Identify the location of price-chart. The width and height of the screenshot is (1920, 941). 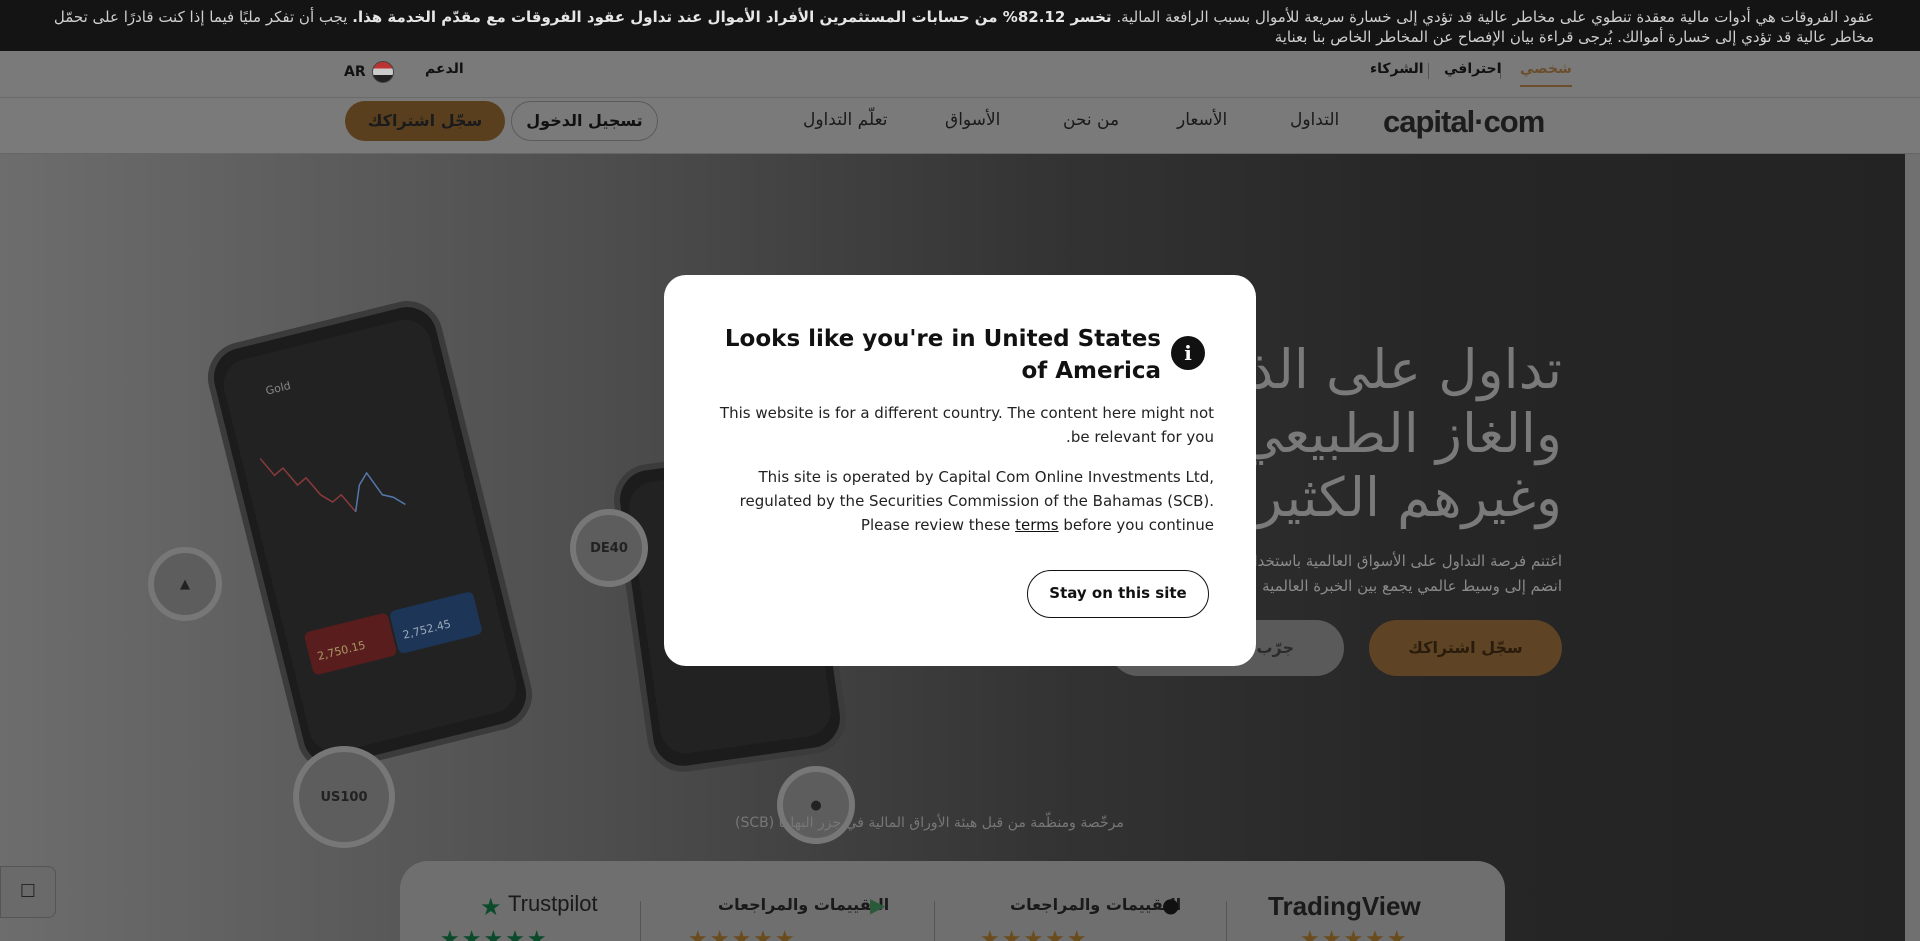
(332, 485).